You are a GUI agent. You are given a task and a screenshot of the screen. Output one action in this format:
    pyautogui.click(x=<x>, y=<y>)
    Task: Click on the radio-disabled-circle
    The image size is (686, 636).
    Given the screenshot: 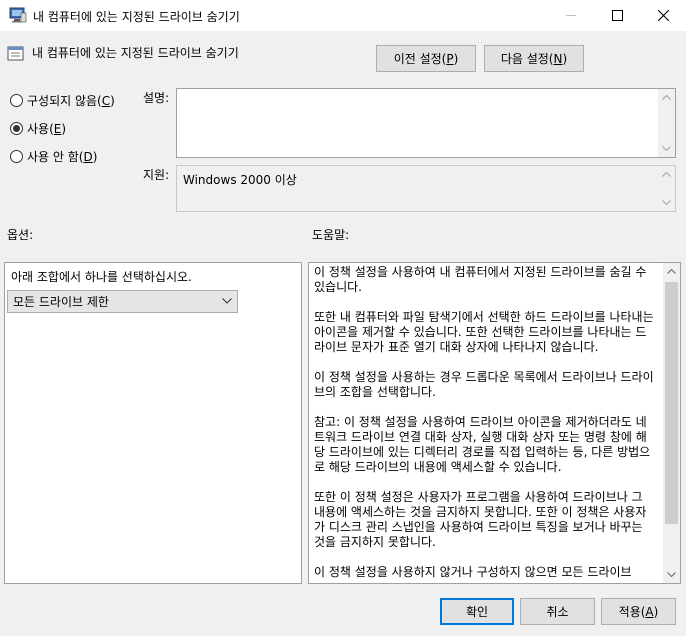 What is the action you would take?
    pyautogui.click(x=16, y=156)
    